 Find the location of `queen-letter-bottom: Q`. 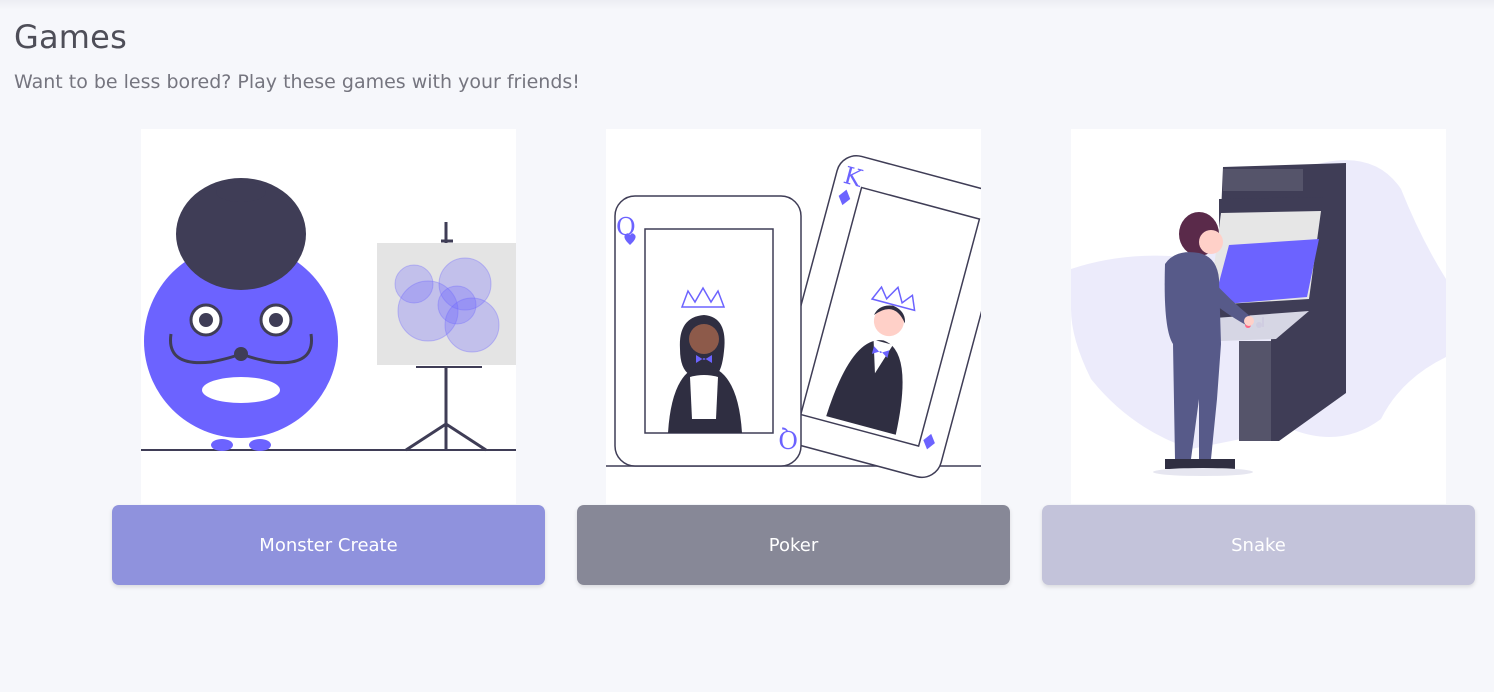

queen-letter-bottom: Q is located at coordinates (788, 439).